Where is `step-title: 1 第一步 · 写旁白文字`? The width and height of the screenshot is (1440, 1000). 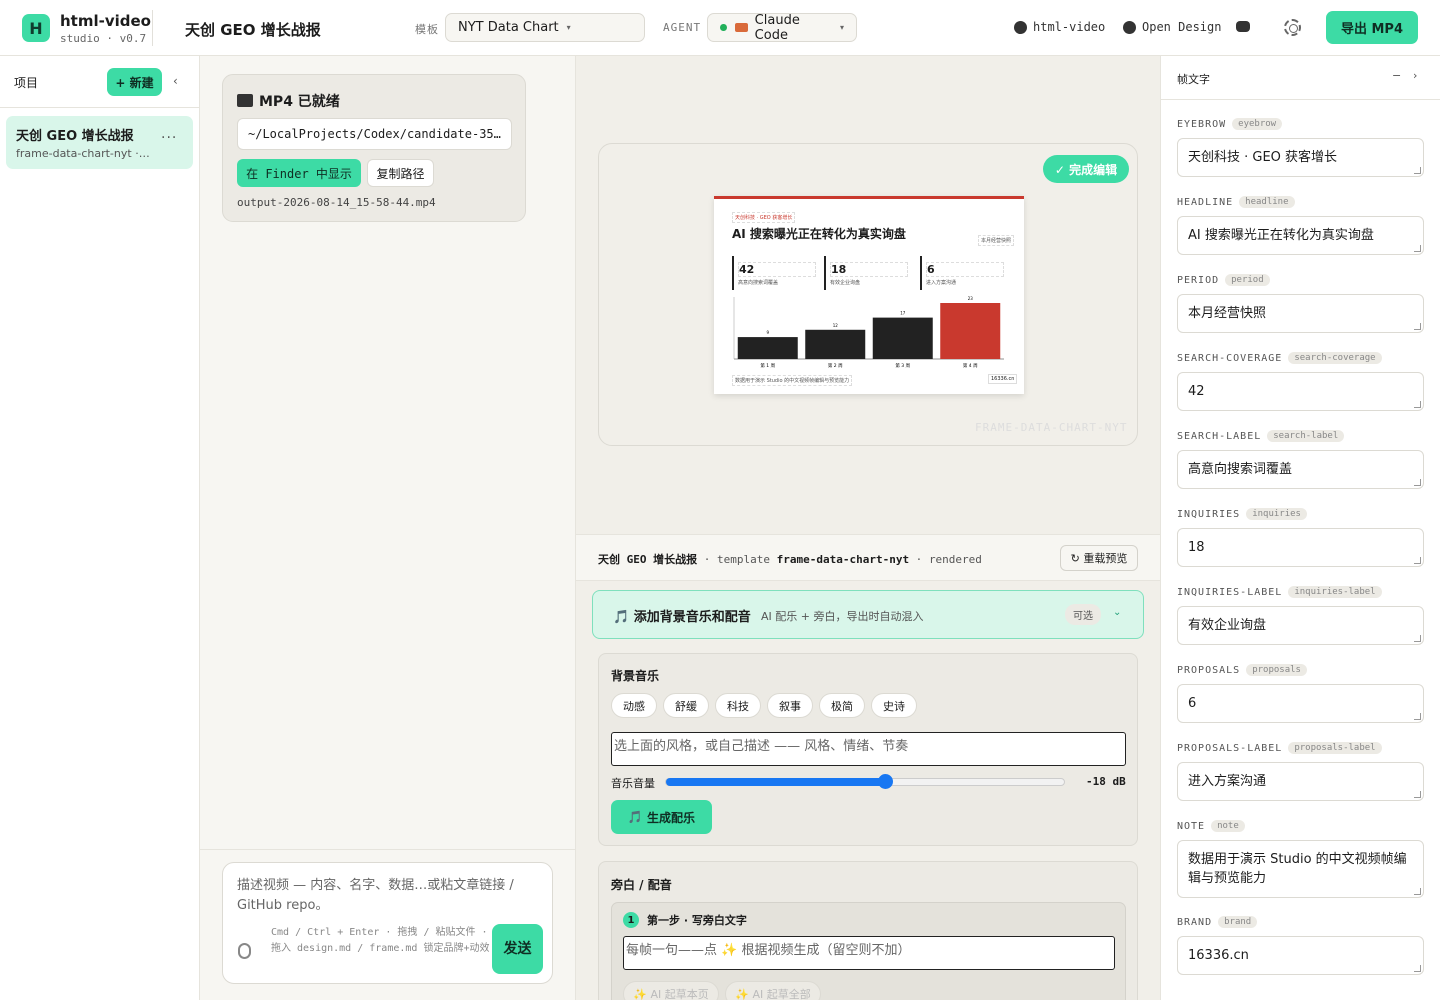
step-title: 1 第一步 · 写旁白文字 is located at coordinates (685, 920).